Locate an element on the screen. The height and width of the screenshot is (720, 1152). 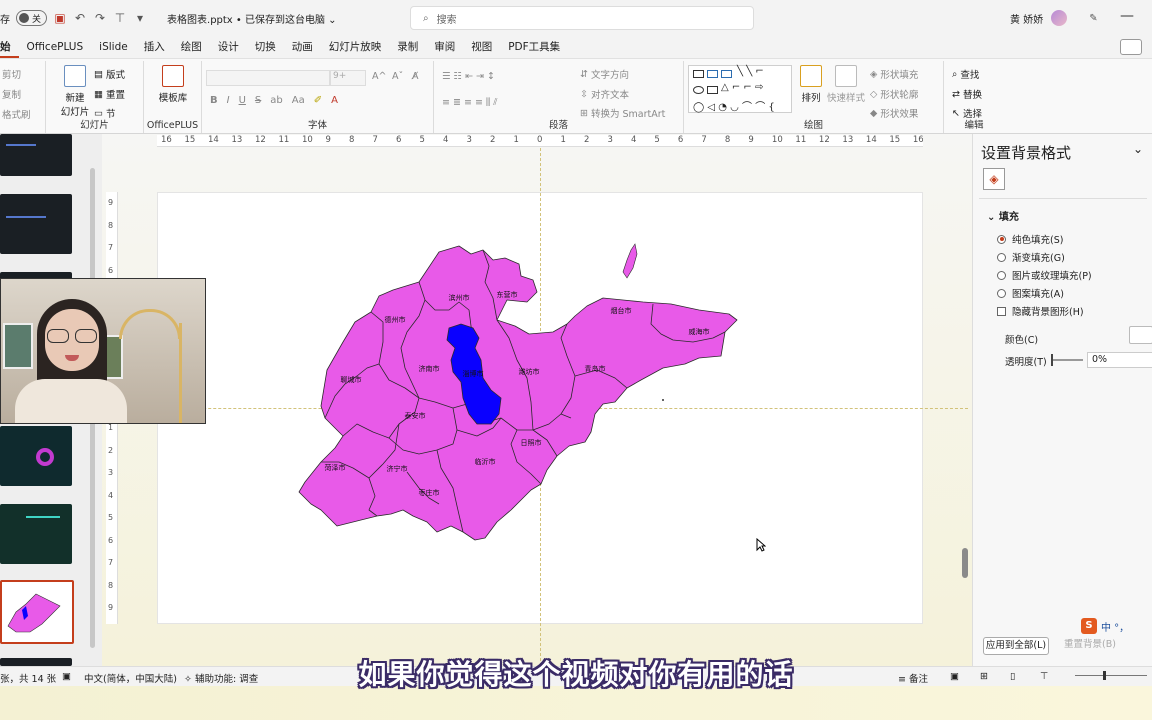
text-direction-button: ⇵ 文字方向 is located at coordinates (604, 74).